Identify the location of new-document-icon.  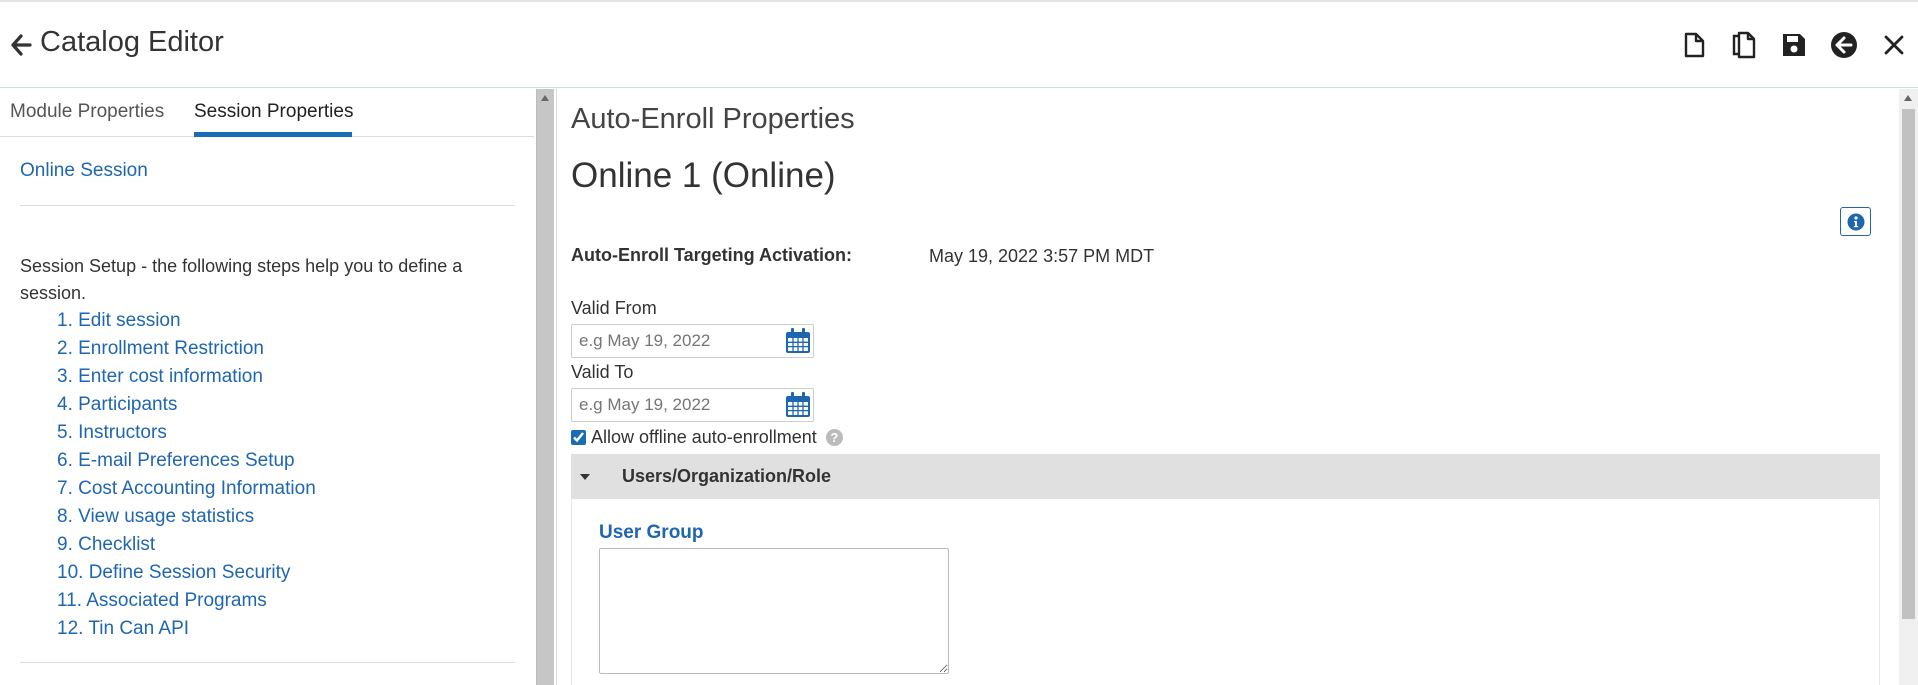
(1694, 45).